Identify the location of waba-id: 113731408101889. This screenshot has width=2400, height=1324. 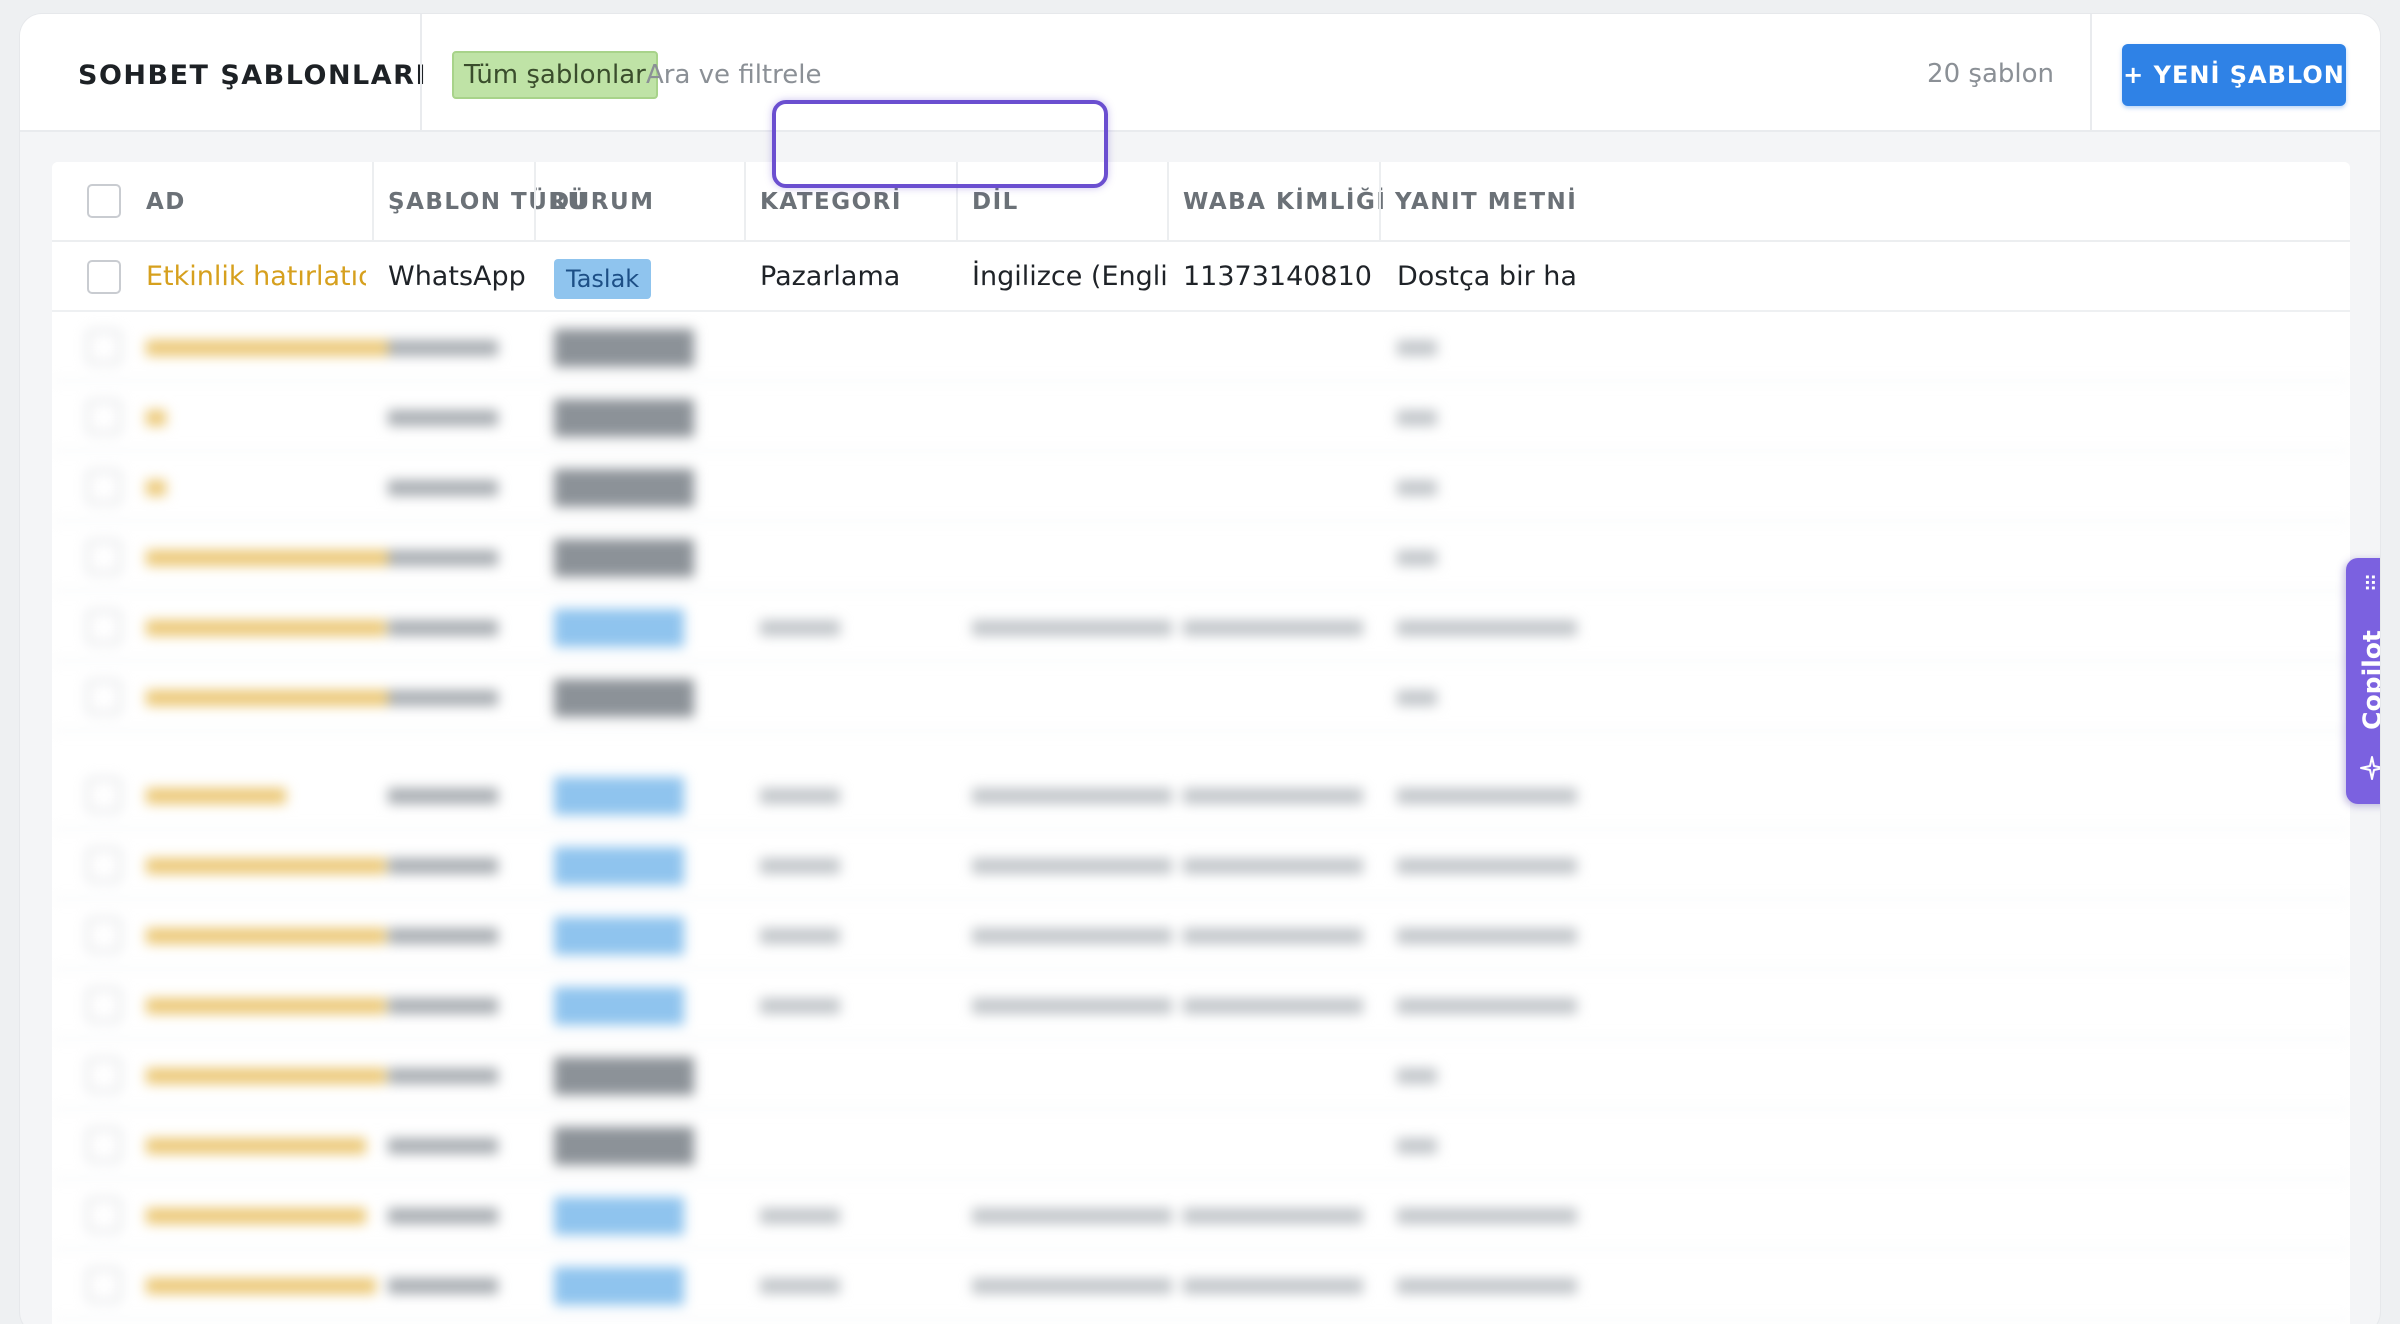
(1278, 276).